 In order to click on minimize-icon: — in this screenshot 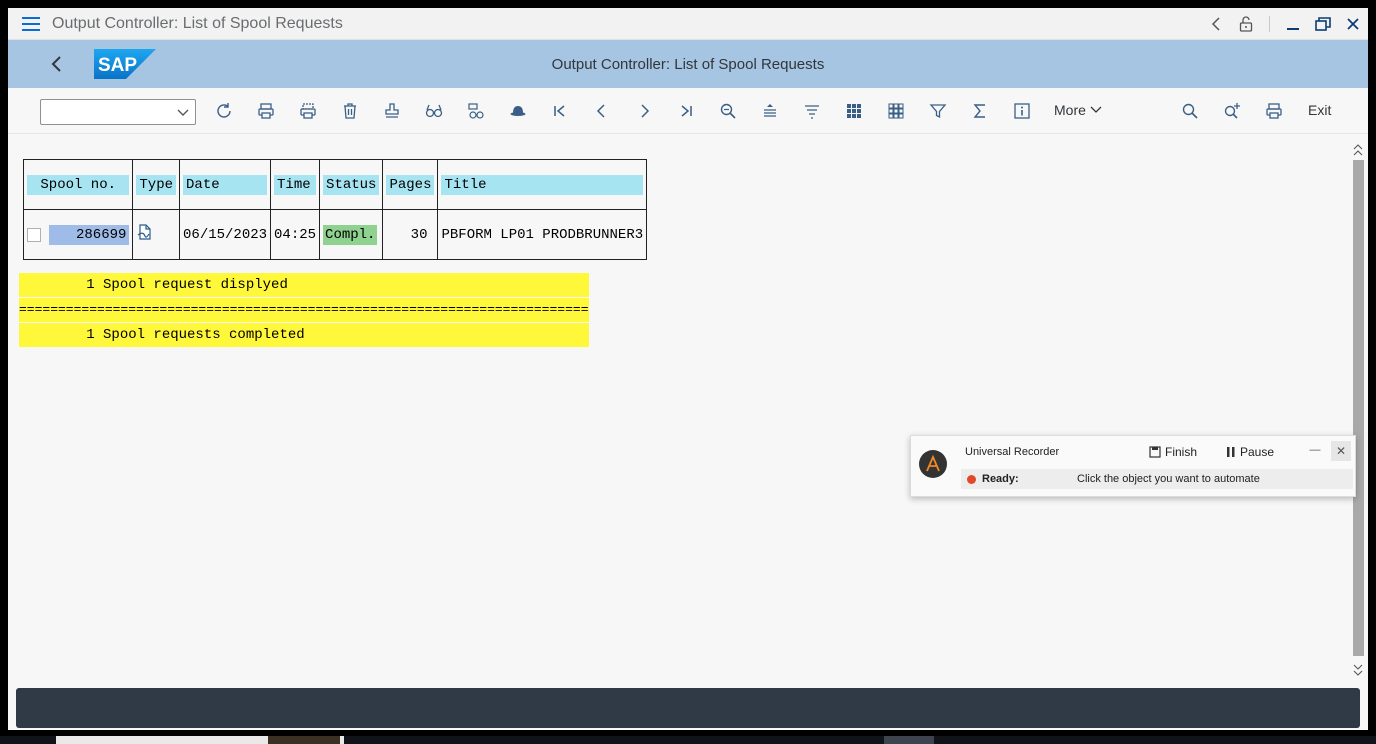, I will do `click(1315, 450)`.